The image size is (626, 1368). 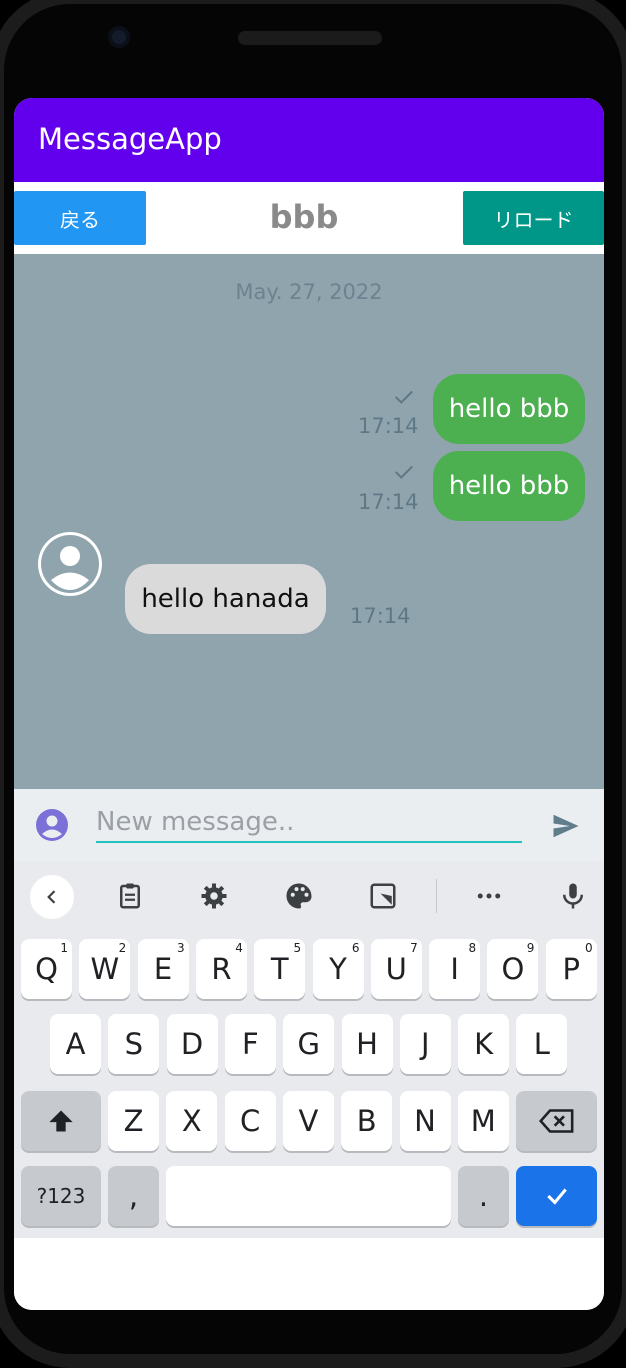 I want to click on key-label: Y, so click(x=338, y=969).